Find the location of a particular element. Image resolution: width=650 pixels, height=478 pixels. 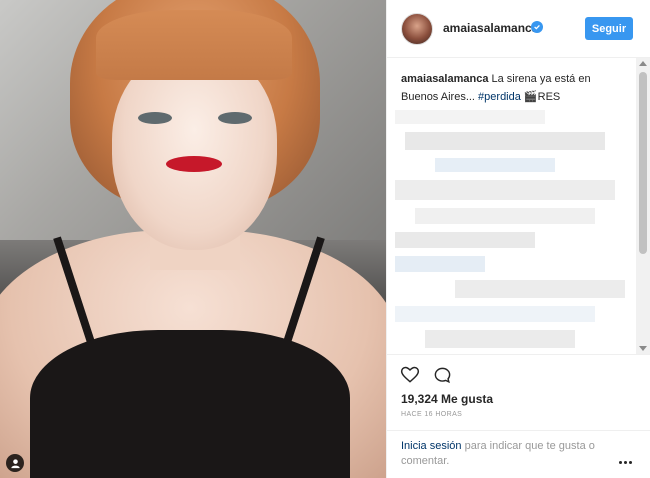

photo-left-eye is located at coordinates (155, 118).